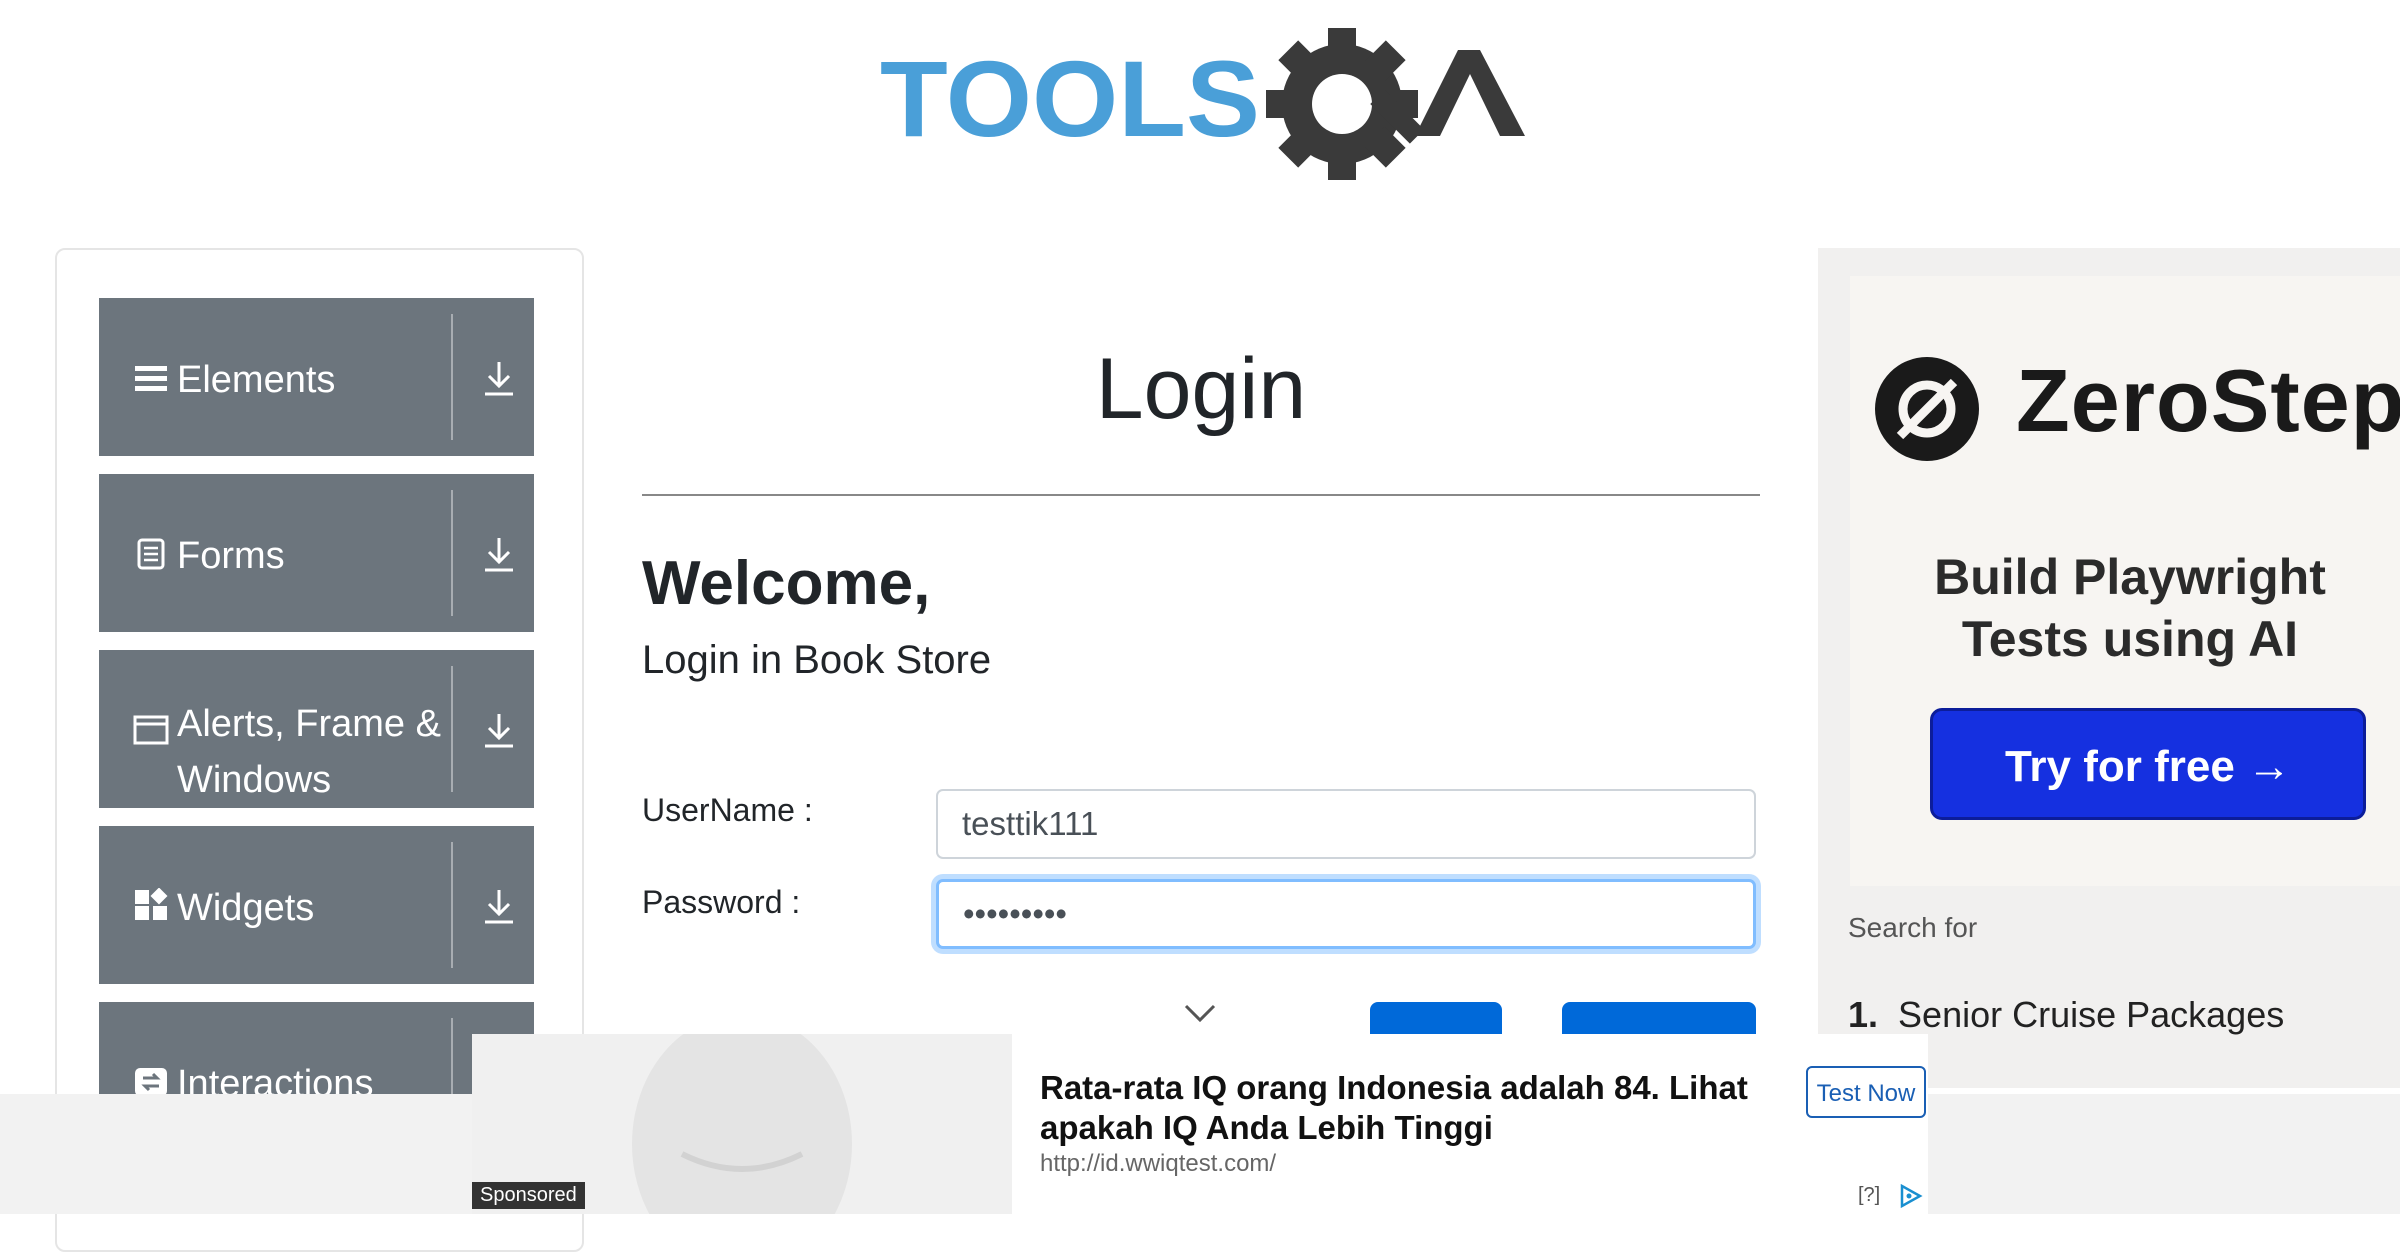 Image resolution: width=2400 pixels, height=1252 pixels. I want to click on login-subtitle: Login in Book Store, so click(817, 660).